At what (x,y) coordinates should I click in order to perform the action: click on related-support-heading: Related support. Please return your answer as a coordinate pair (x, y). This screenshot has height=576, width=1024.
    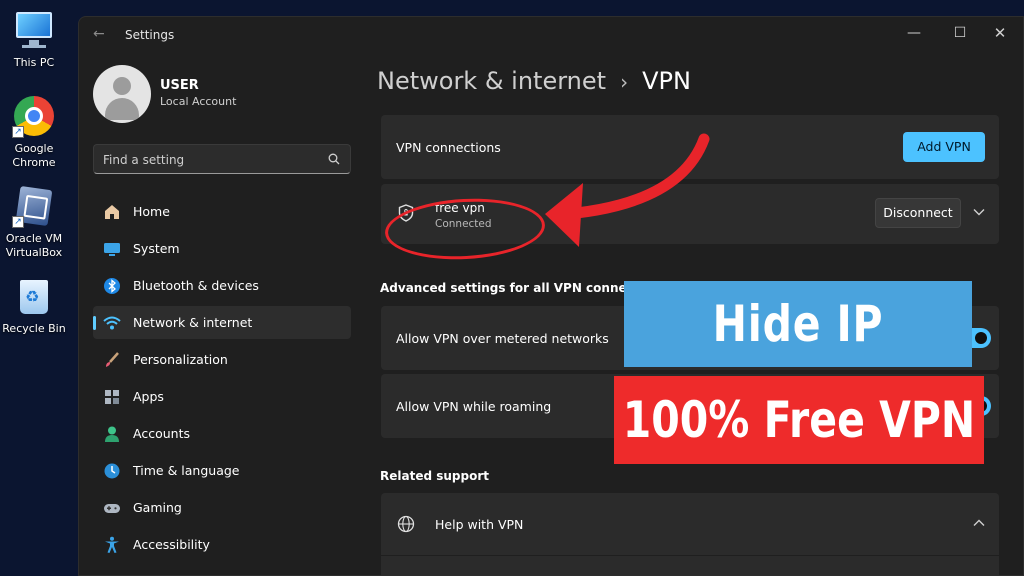
    Looking at the image, I should click on (434, 476).